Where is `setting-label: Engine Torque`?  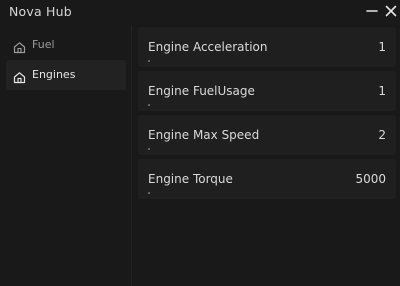 setting-label: Engine Torque is located at coordinates (190, 179).